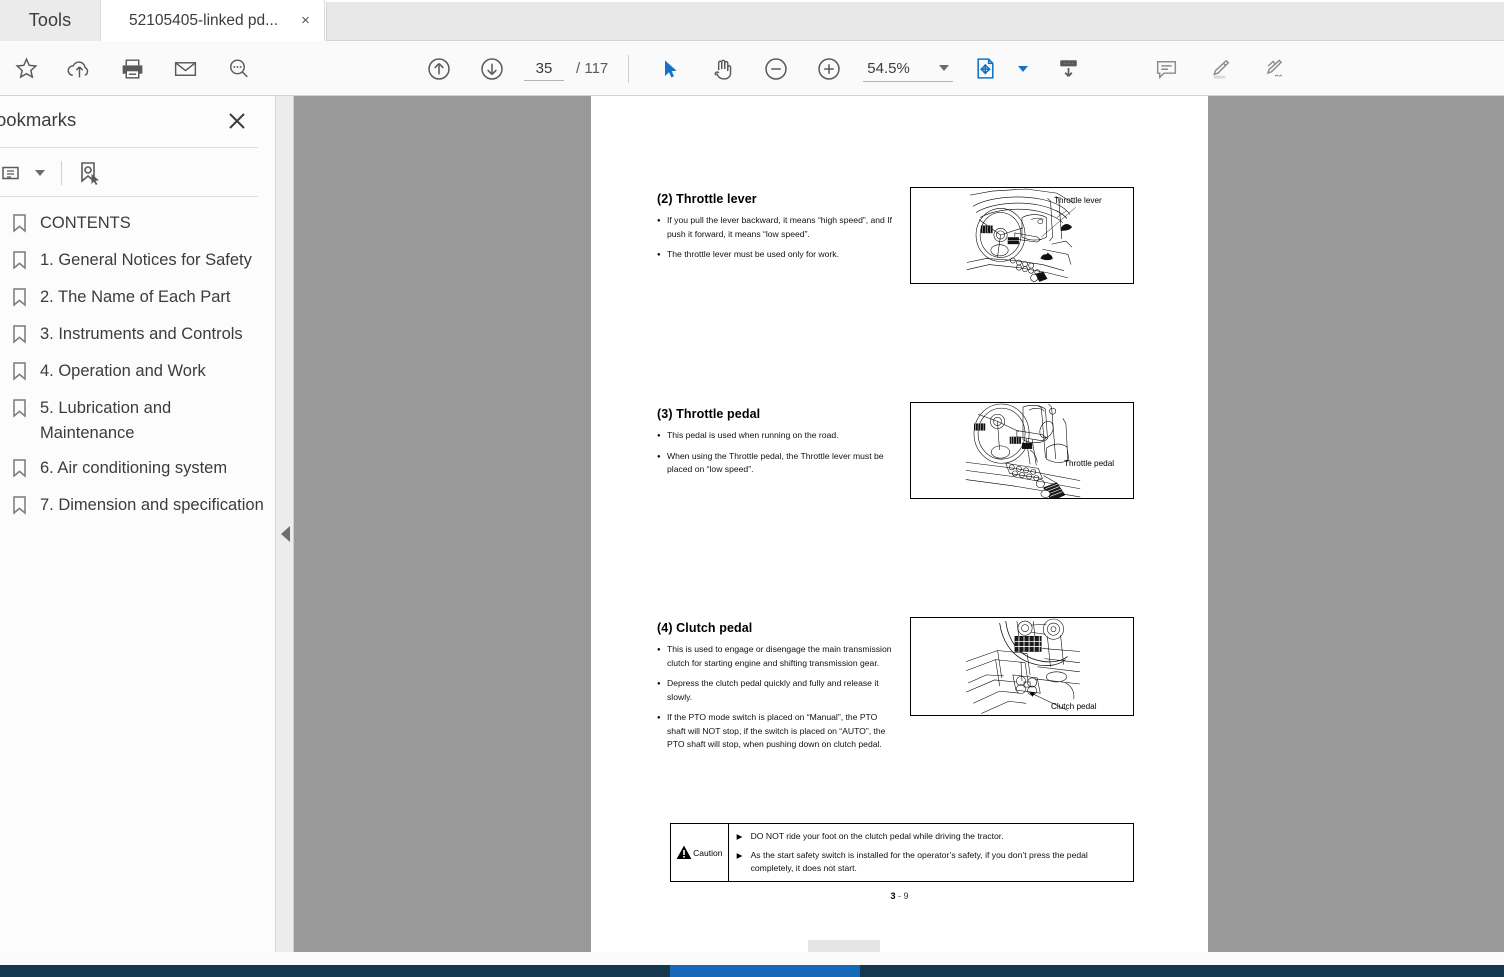 This screenshot has width=1504, height=977. Describe the element at coordinates (237, 121) in the screenshot. I see `close-panel-icon` at that location.